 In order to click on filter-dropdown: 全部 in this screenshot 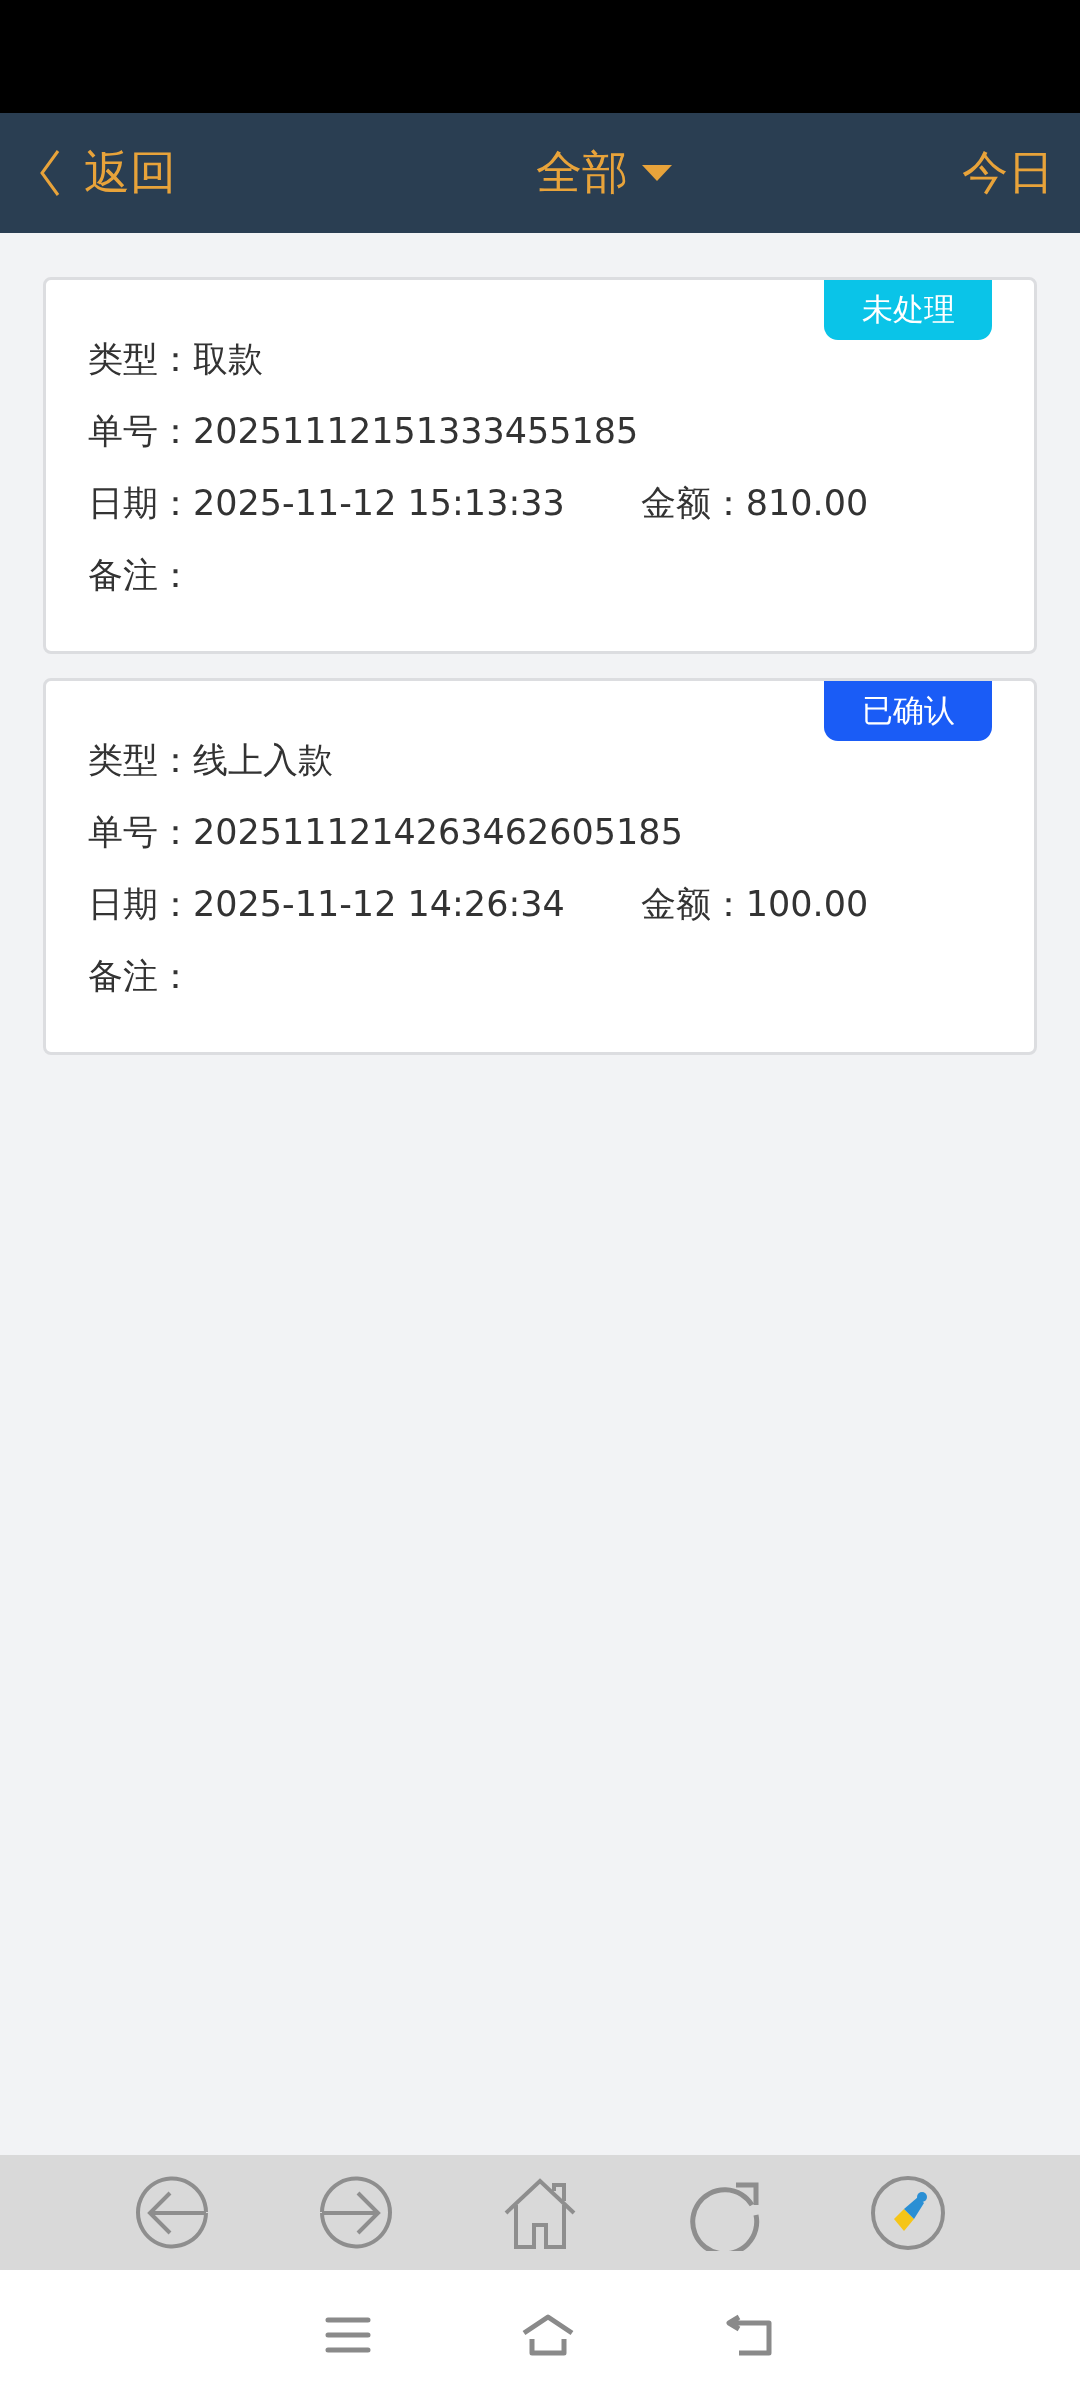, I will do `click(604, 173)`.